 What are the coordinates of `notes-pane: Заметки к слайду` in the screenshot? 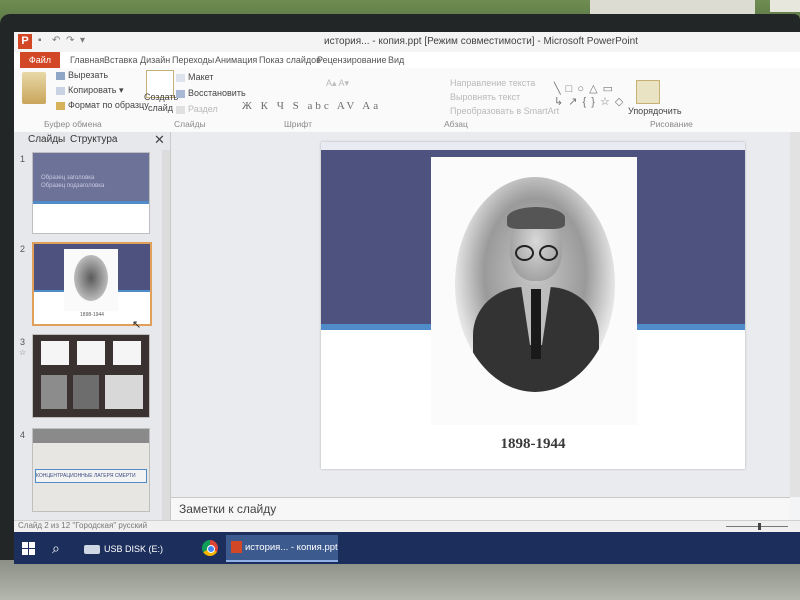 It's located at (480, 509).